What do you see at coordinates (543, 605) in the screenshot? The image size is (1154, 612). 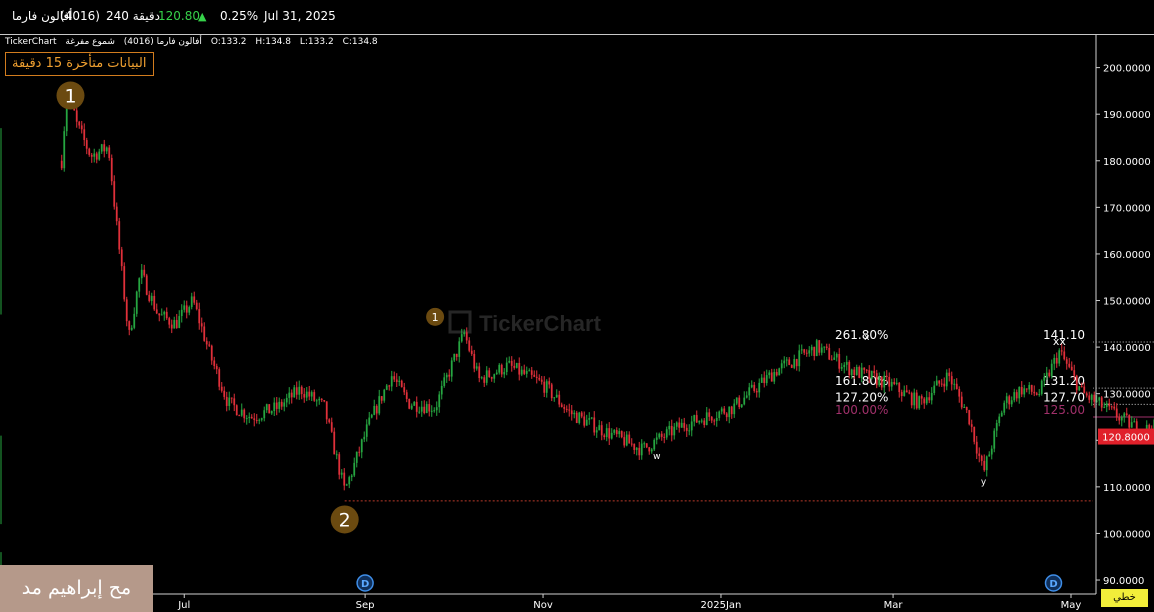 I see `x-tick-label: Nov` at bounding box center [543, 605].